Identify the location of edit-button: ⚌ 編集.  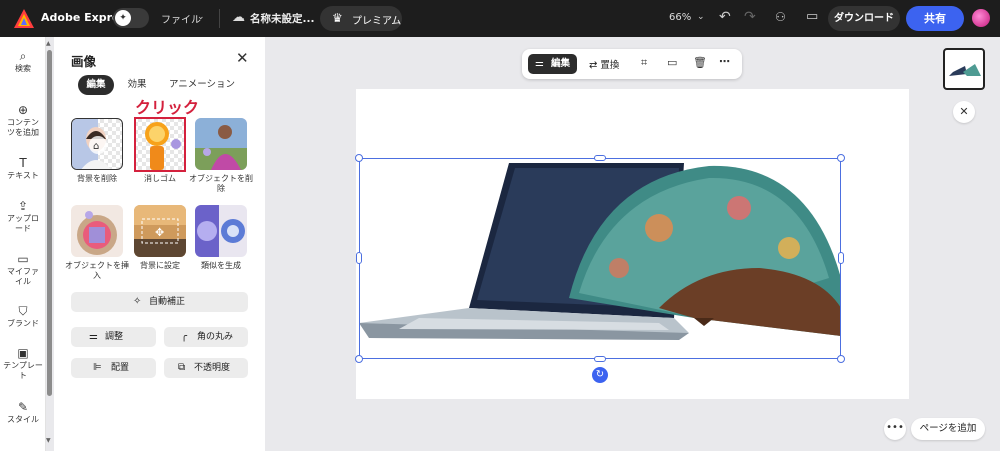
(552, 64).